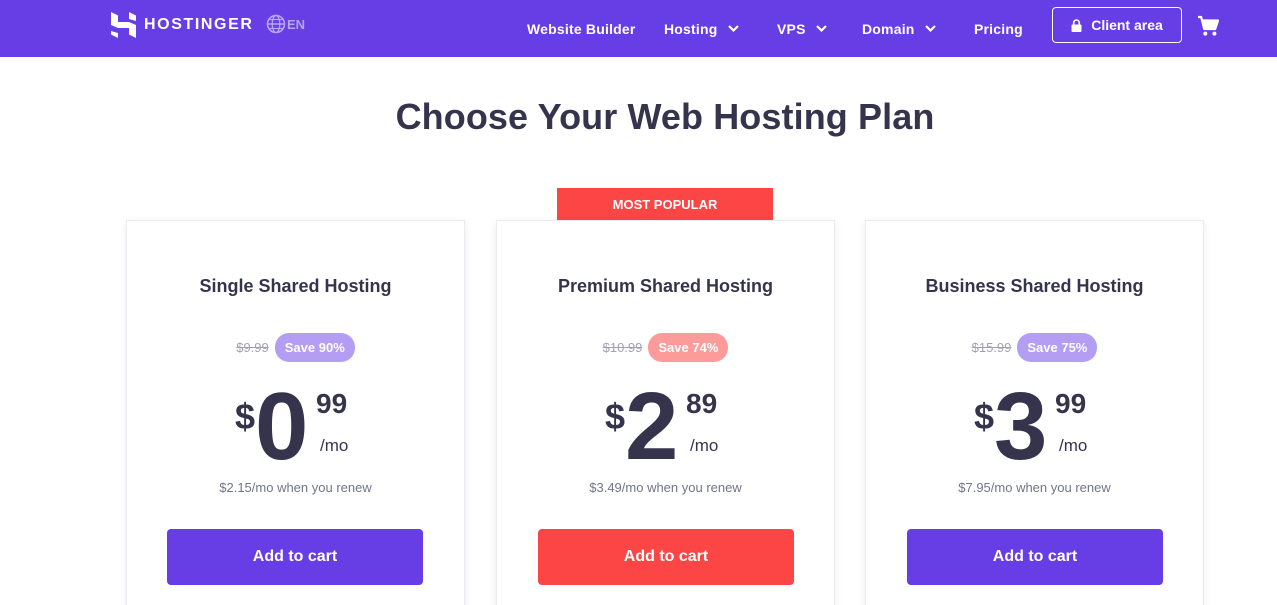 Image resolution: width=1277 pixels, height=605 pixels. I want to click on plan-name: Premium Shared Hosting, so click(665, 286).